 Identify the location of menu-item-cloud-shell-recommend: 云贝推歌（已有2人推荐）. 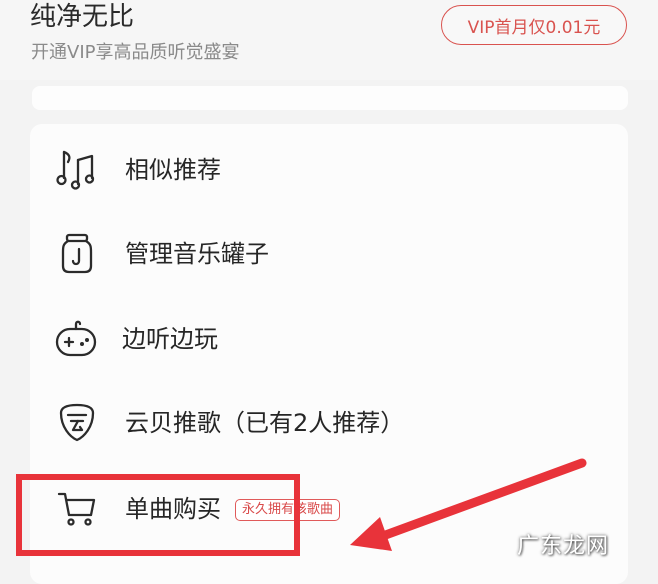
(329, 421).